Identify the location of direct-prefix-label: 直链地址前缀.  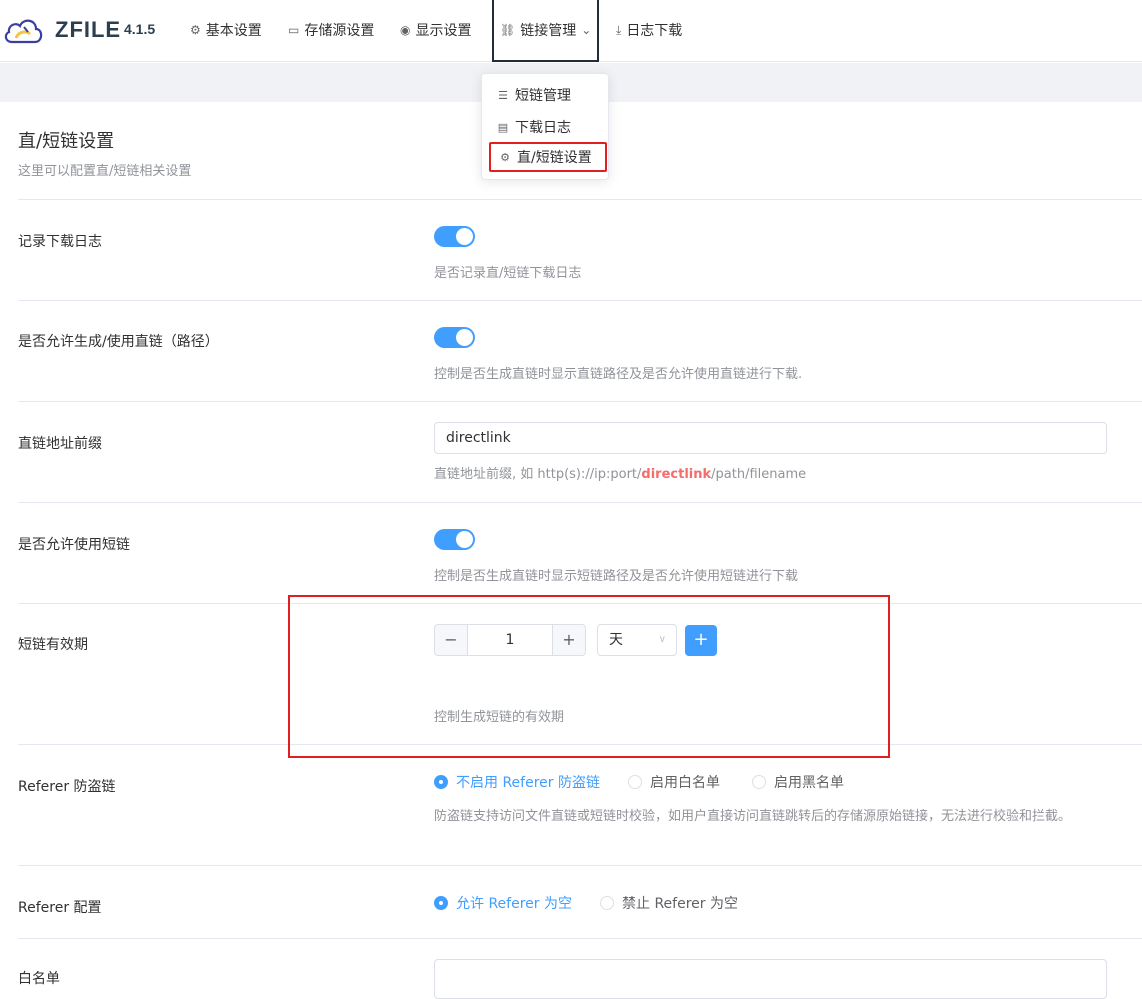
(60, 444).